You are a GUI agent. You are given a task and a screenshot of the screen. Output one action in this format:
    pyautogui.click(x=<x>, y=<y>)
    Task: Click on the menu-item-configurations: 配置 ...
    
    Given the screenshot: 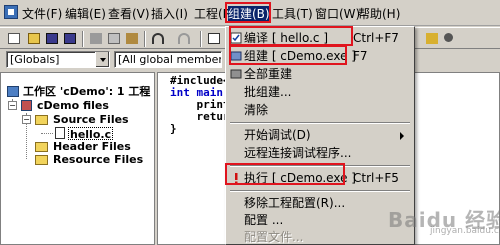 What is the action you would take?
    pyautogui.click(x=320, y=220)
    